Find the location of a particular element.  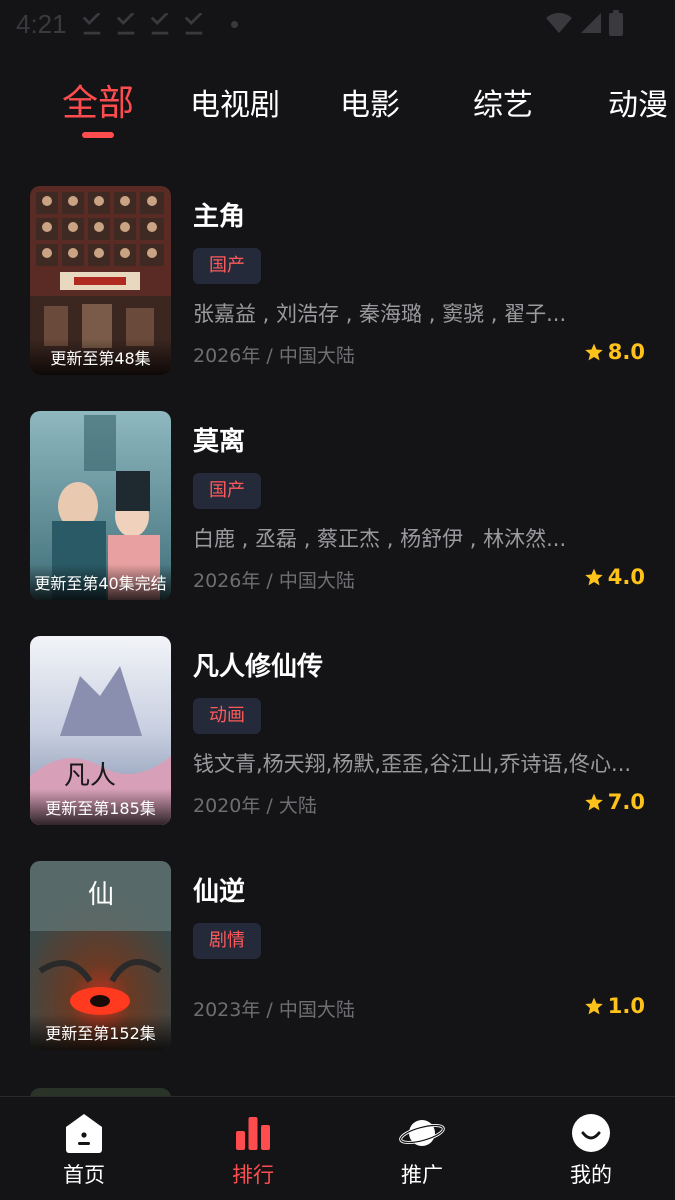

tab-tv-series: 电视剧 is located at coordinates (235, 102).